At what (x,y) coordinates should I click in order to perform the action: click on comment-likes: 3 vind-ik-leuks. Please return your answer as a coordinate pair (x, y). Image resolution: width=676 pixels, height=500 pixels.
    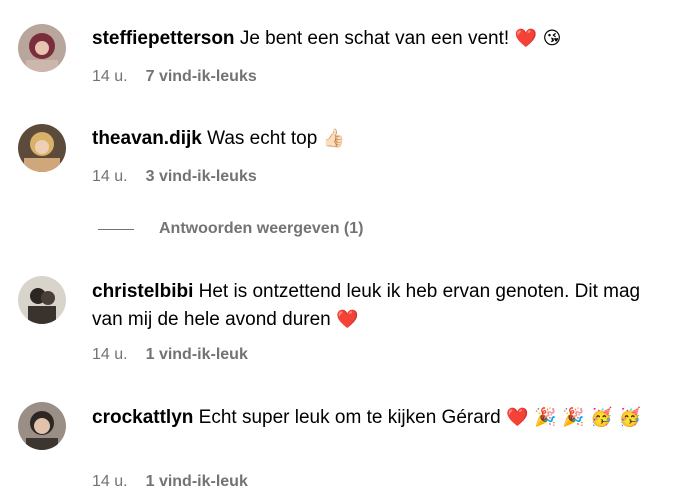
    Looking at the image, I should click on (201, 177).